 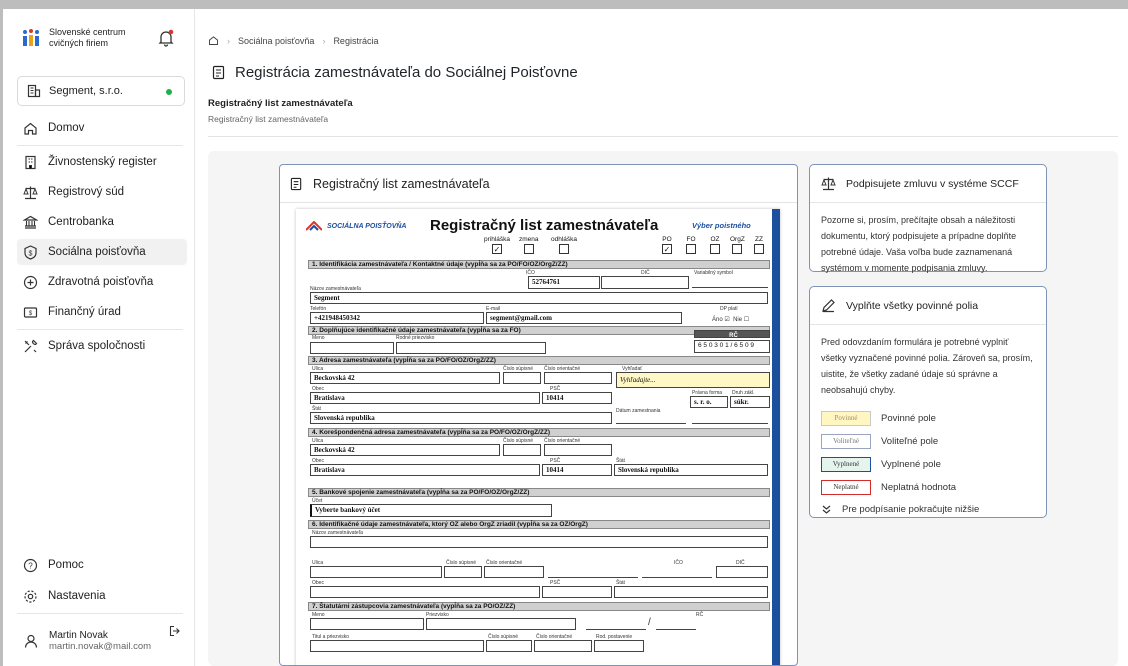 What do you see at coordinates (175, 631) in the screenshot?
I see `logout-icon` at bounding box center [175, 631].